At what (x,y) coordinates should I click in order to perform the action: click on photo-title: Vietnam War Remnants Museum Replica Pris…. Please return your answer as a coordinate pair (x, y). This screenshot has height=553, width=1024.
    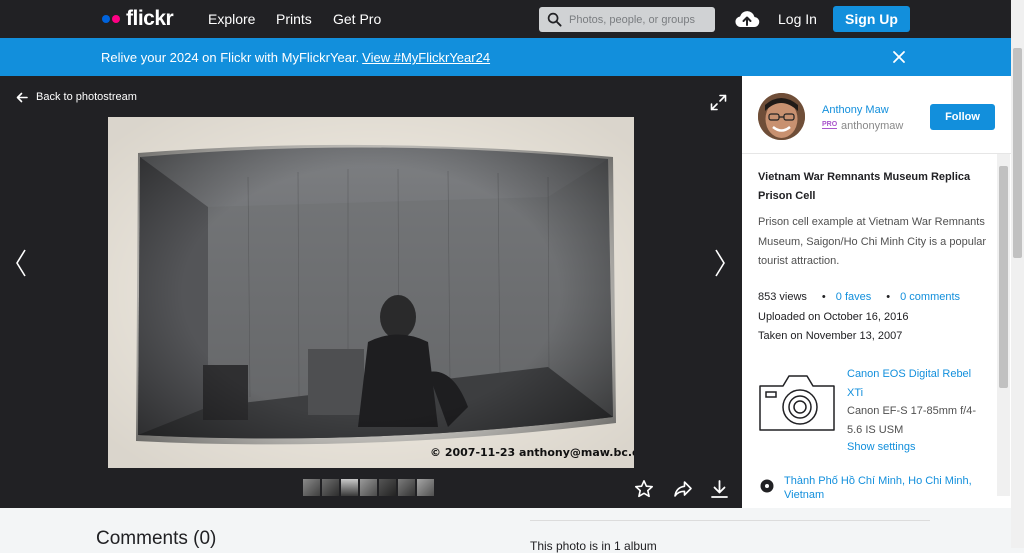
    Looking at the image, I should click on (864, 186).